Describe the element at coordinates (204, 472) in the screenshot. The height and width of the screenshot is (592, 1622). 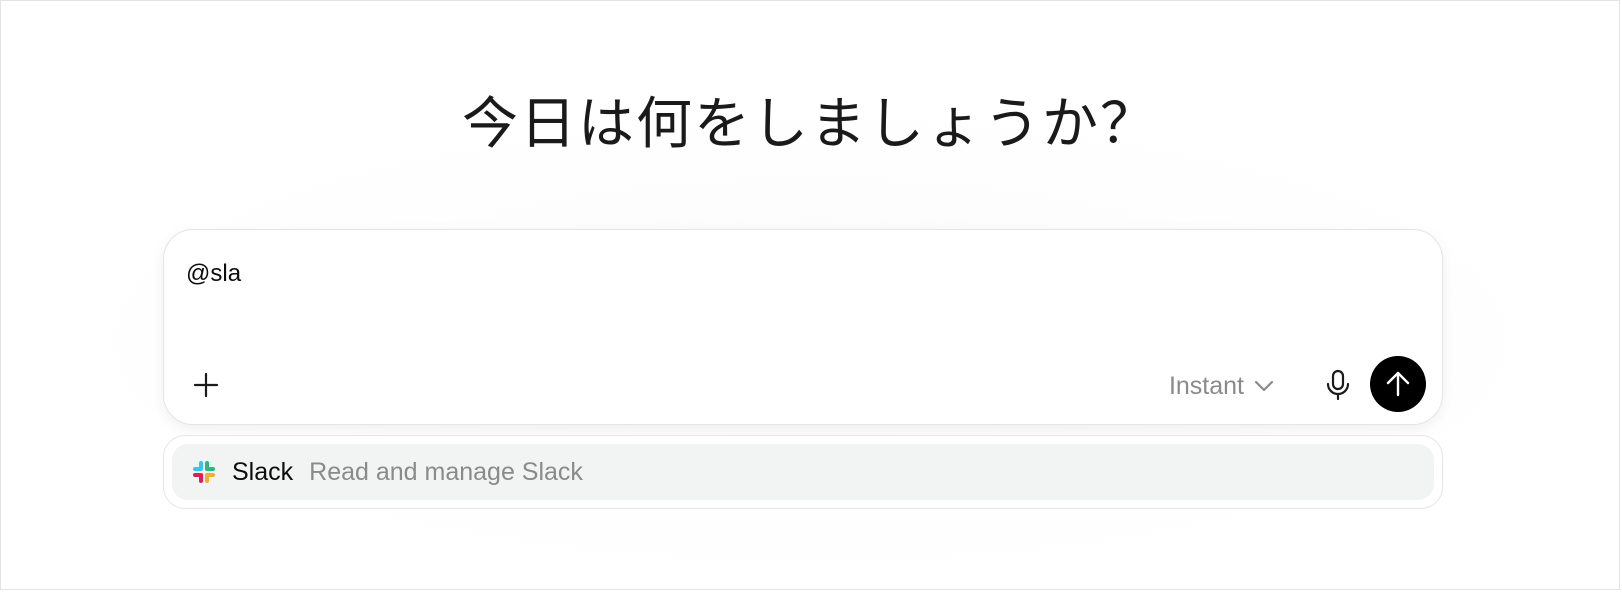
I see `slack-logo-icon` at that location.